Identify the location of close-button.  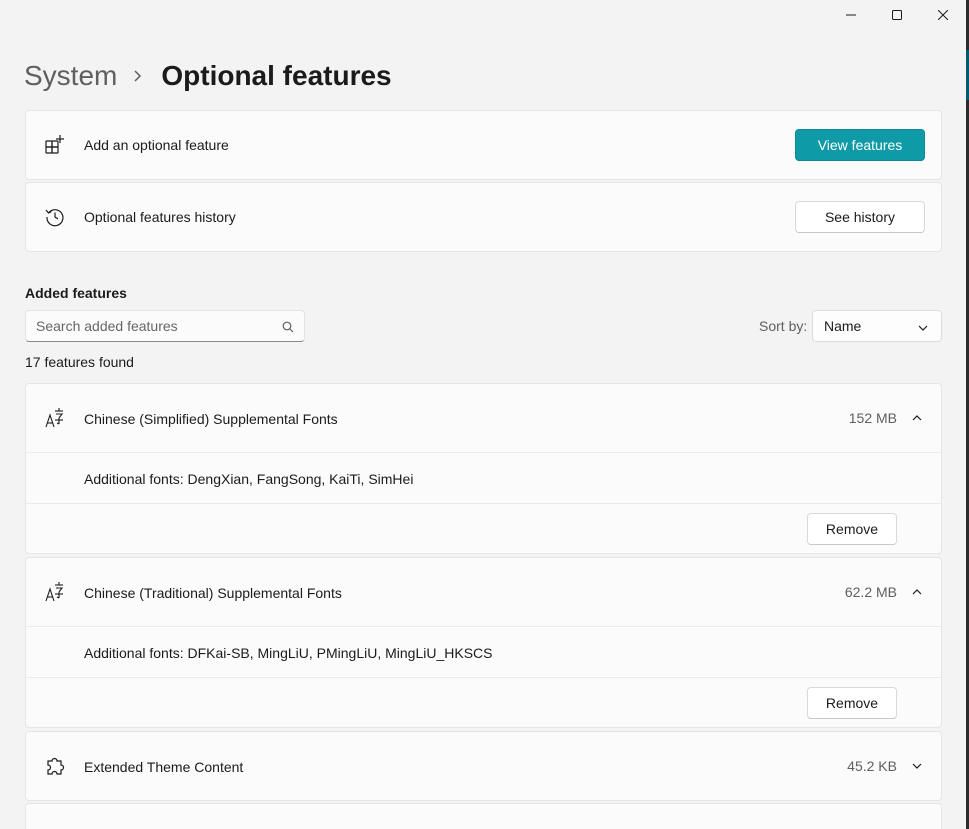
(943, 15).